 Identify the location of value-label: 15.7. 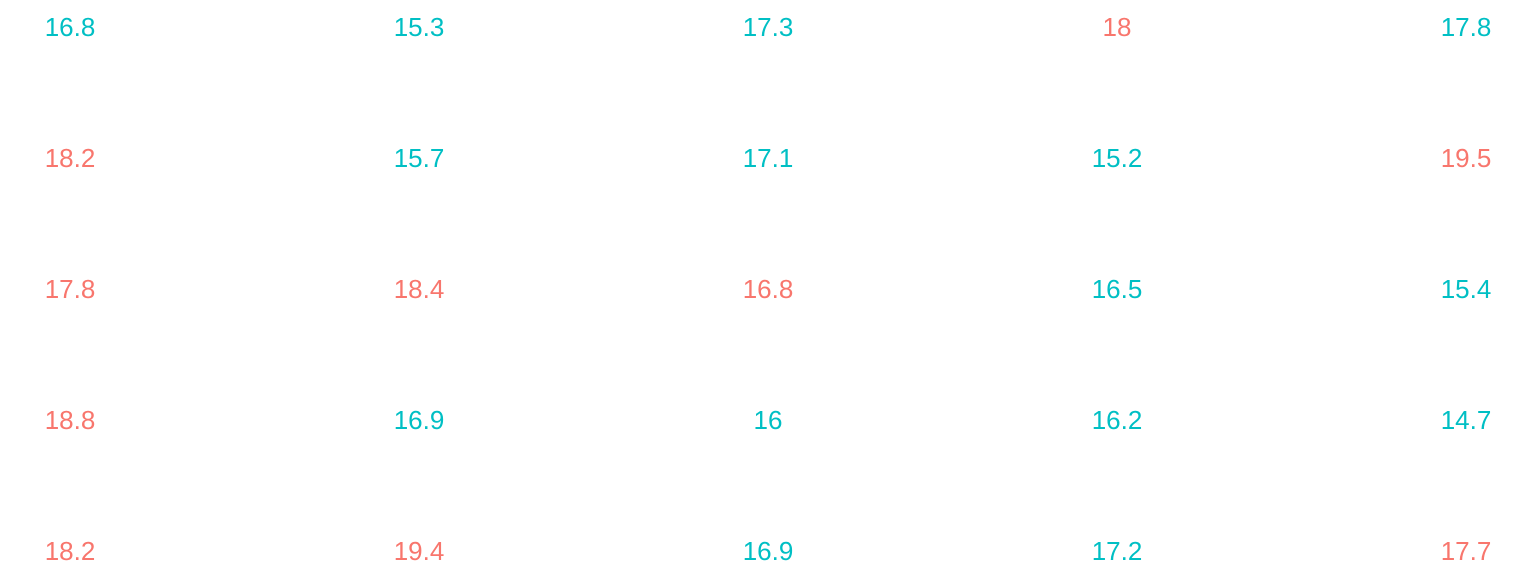
(419, 158).